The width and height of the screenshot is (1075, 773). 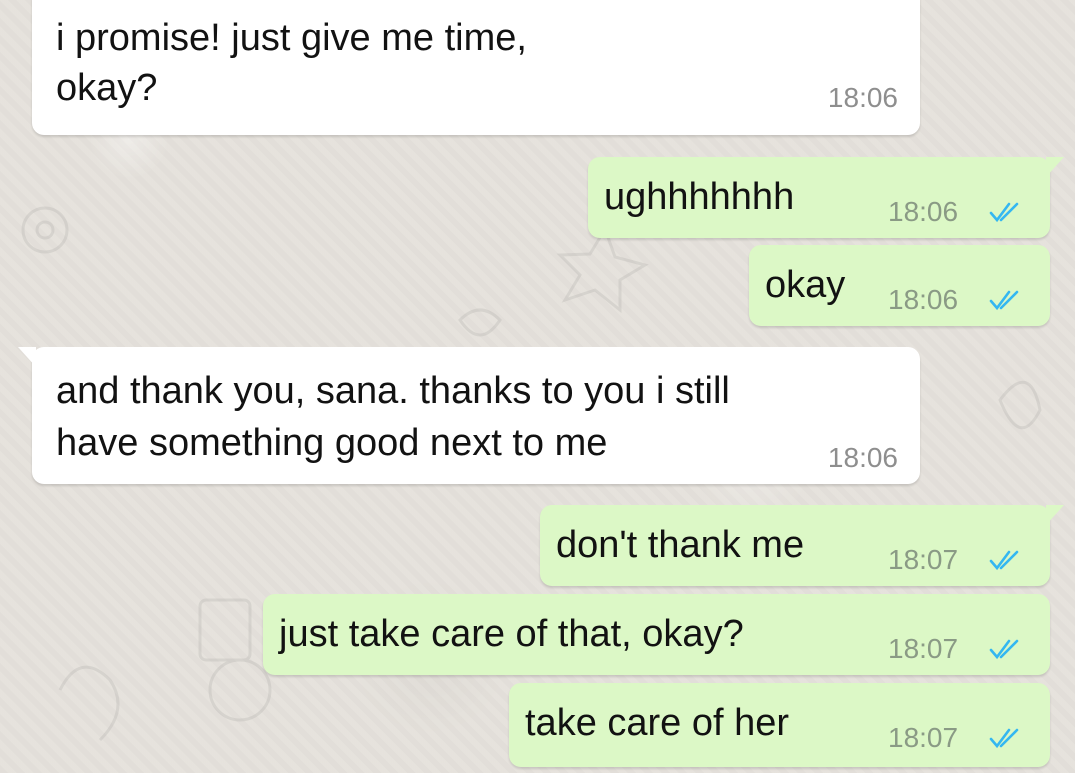 What do you see at coordinates (107, 88) in the screenshot?
I see `message-text-line: okay?` at bounding box center [107, 88].